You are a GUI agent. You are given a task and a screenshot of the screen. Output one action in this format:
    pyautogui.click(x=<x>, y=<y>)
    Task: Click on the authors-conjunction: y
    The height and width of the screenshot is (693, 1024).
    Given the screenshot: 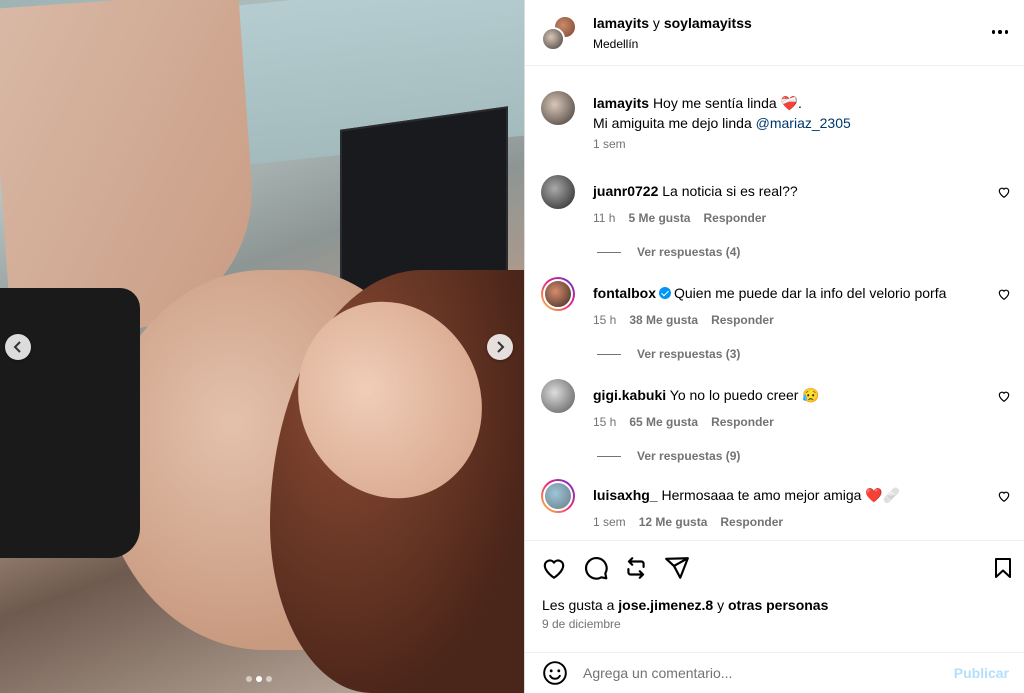 What is the action you would take?
    pyautogui.click(x=656, y=22)
    